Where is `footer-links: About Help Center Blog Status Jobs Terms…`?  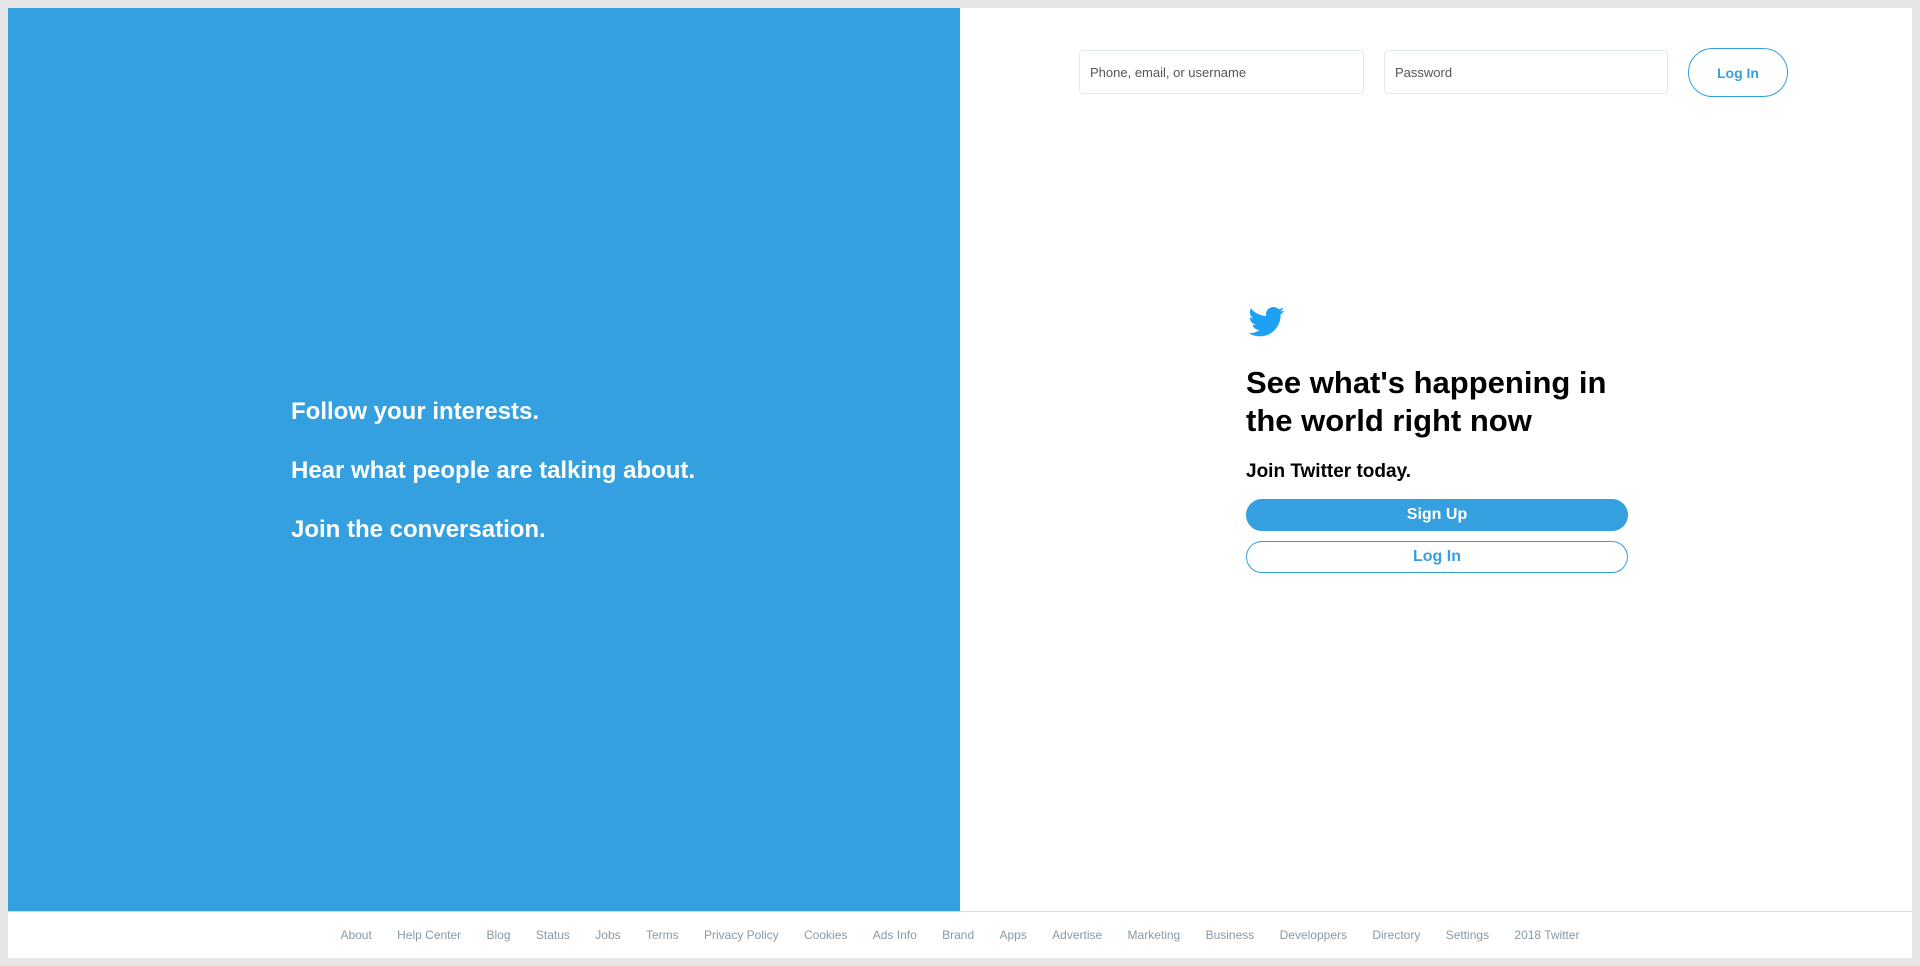
footer-links: About Help Center Blog Status Jobs Terms… is located at coordinates (960, 935).